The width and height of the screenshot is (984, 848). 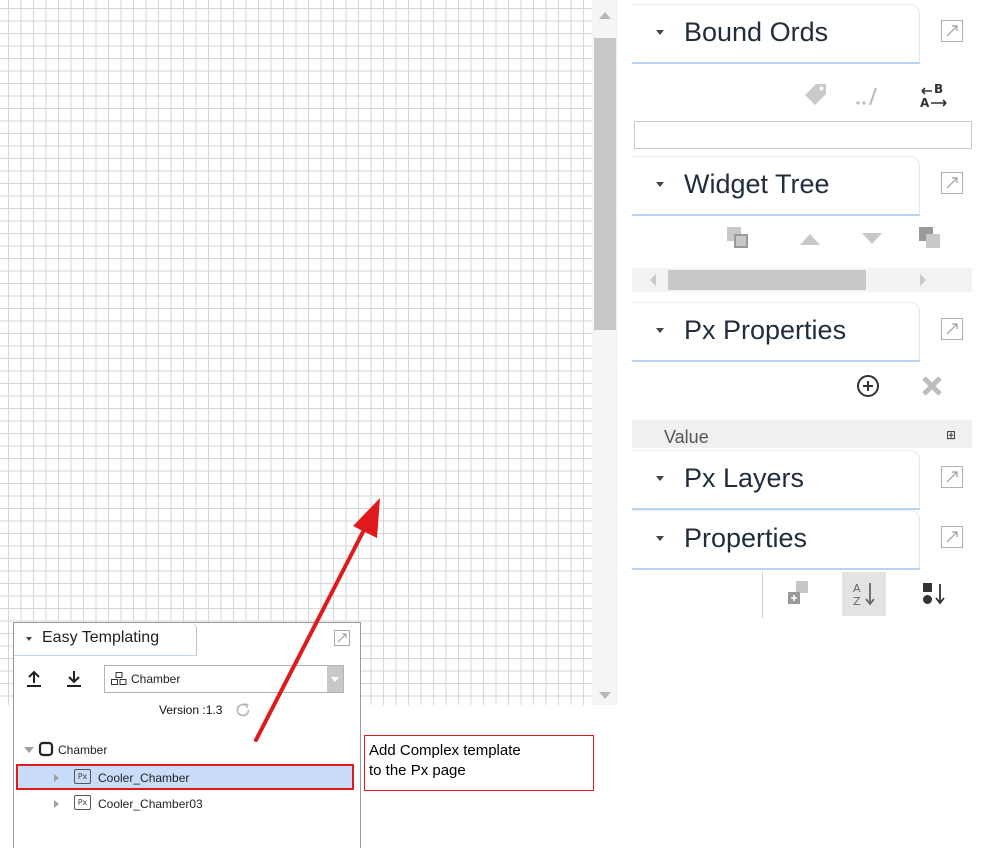 I want to click on properties-header: Properties, so click(x=808, y=538).